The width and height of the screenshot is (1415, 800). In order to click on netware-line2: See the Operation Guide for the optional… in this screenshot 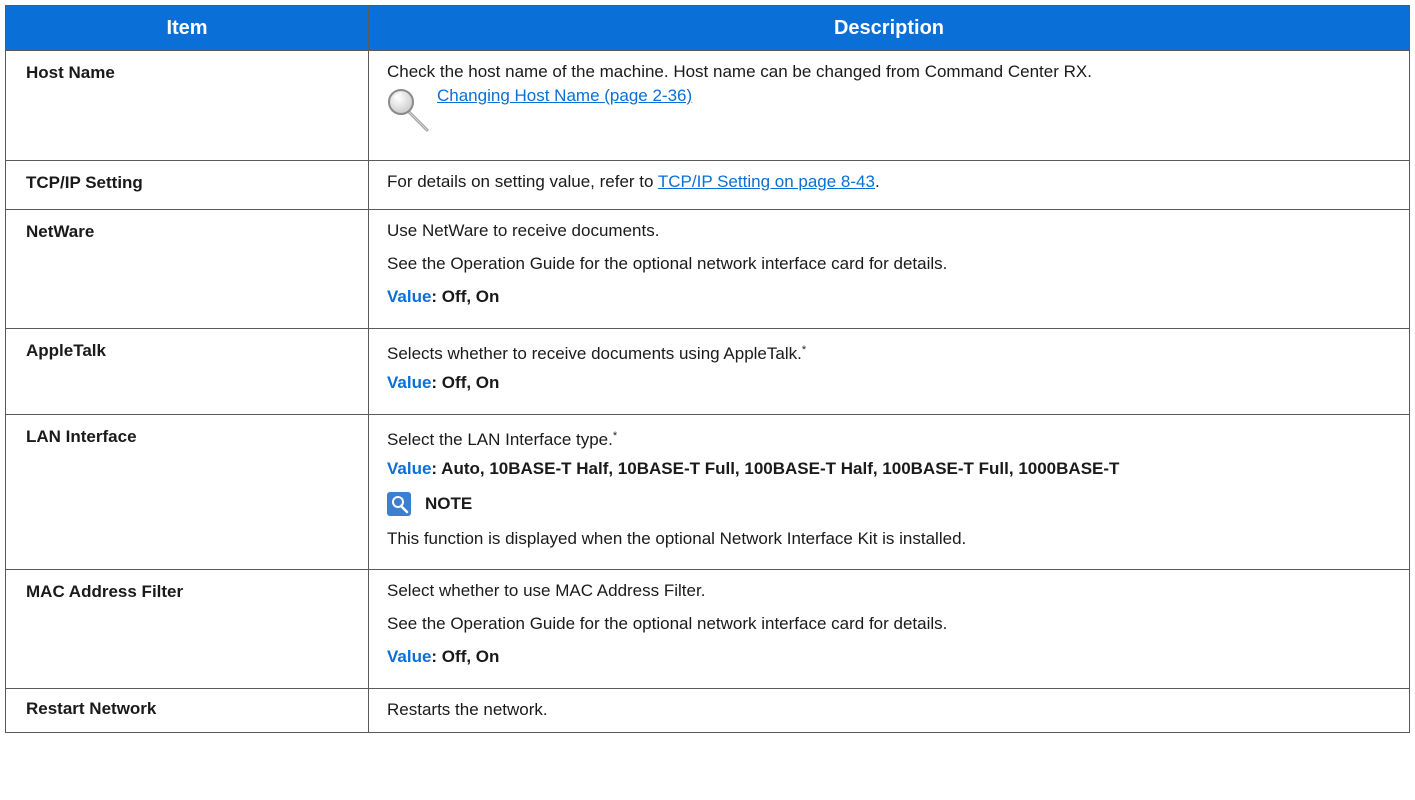, I will do `click(667, 263)`.